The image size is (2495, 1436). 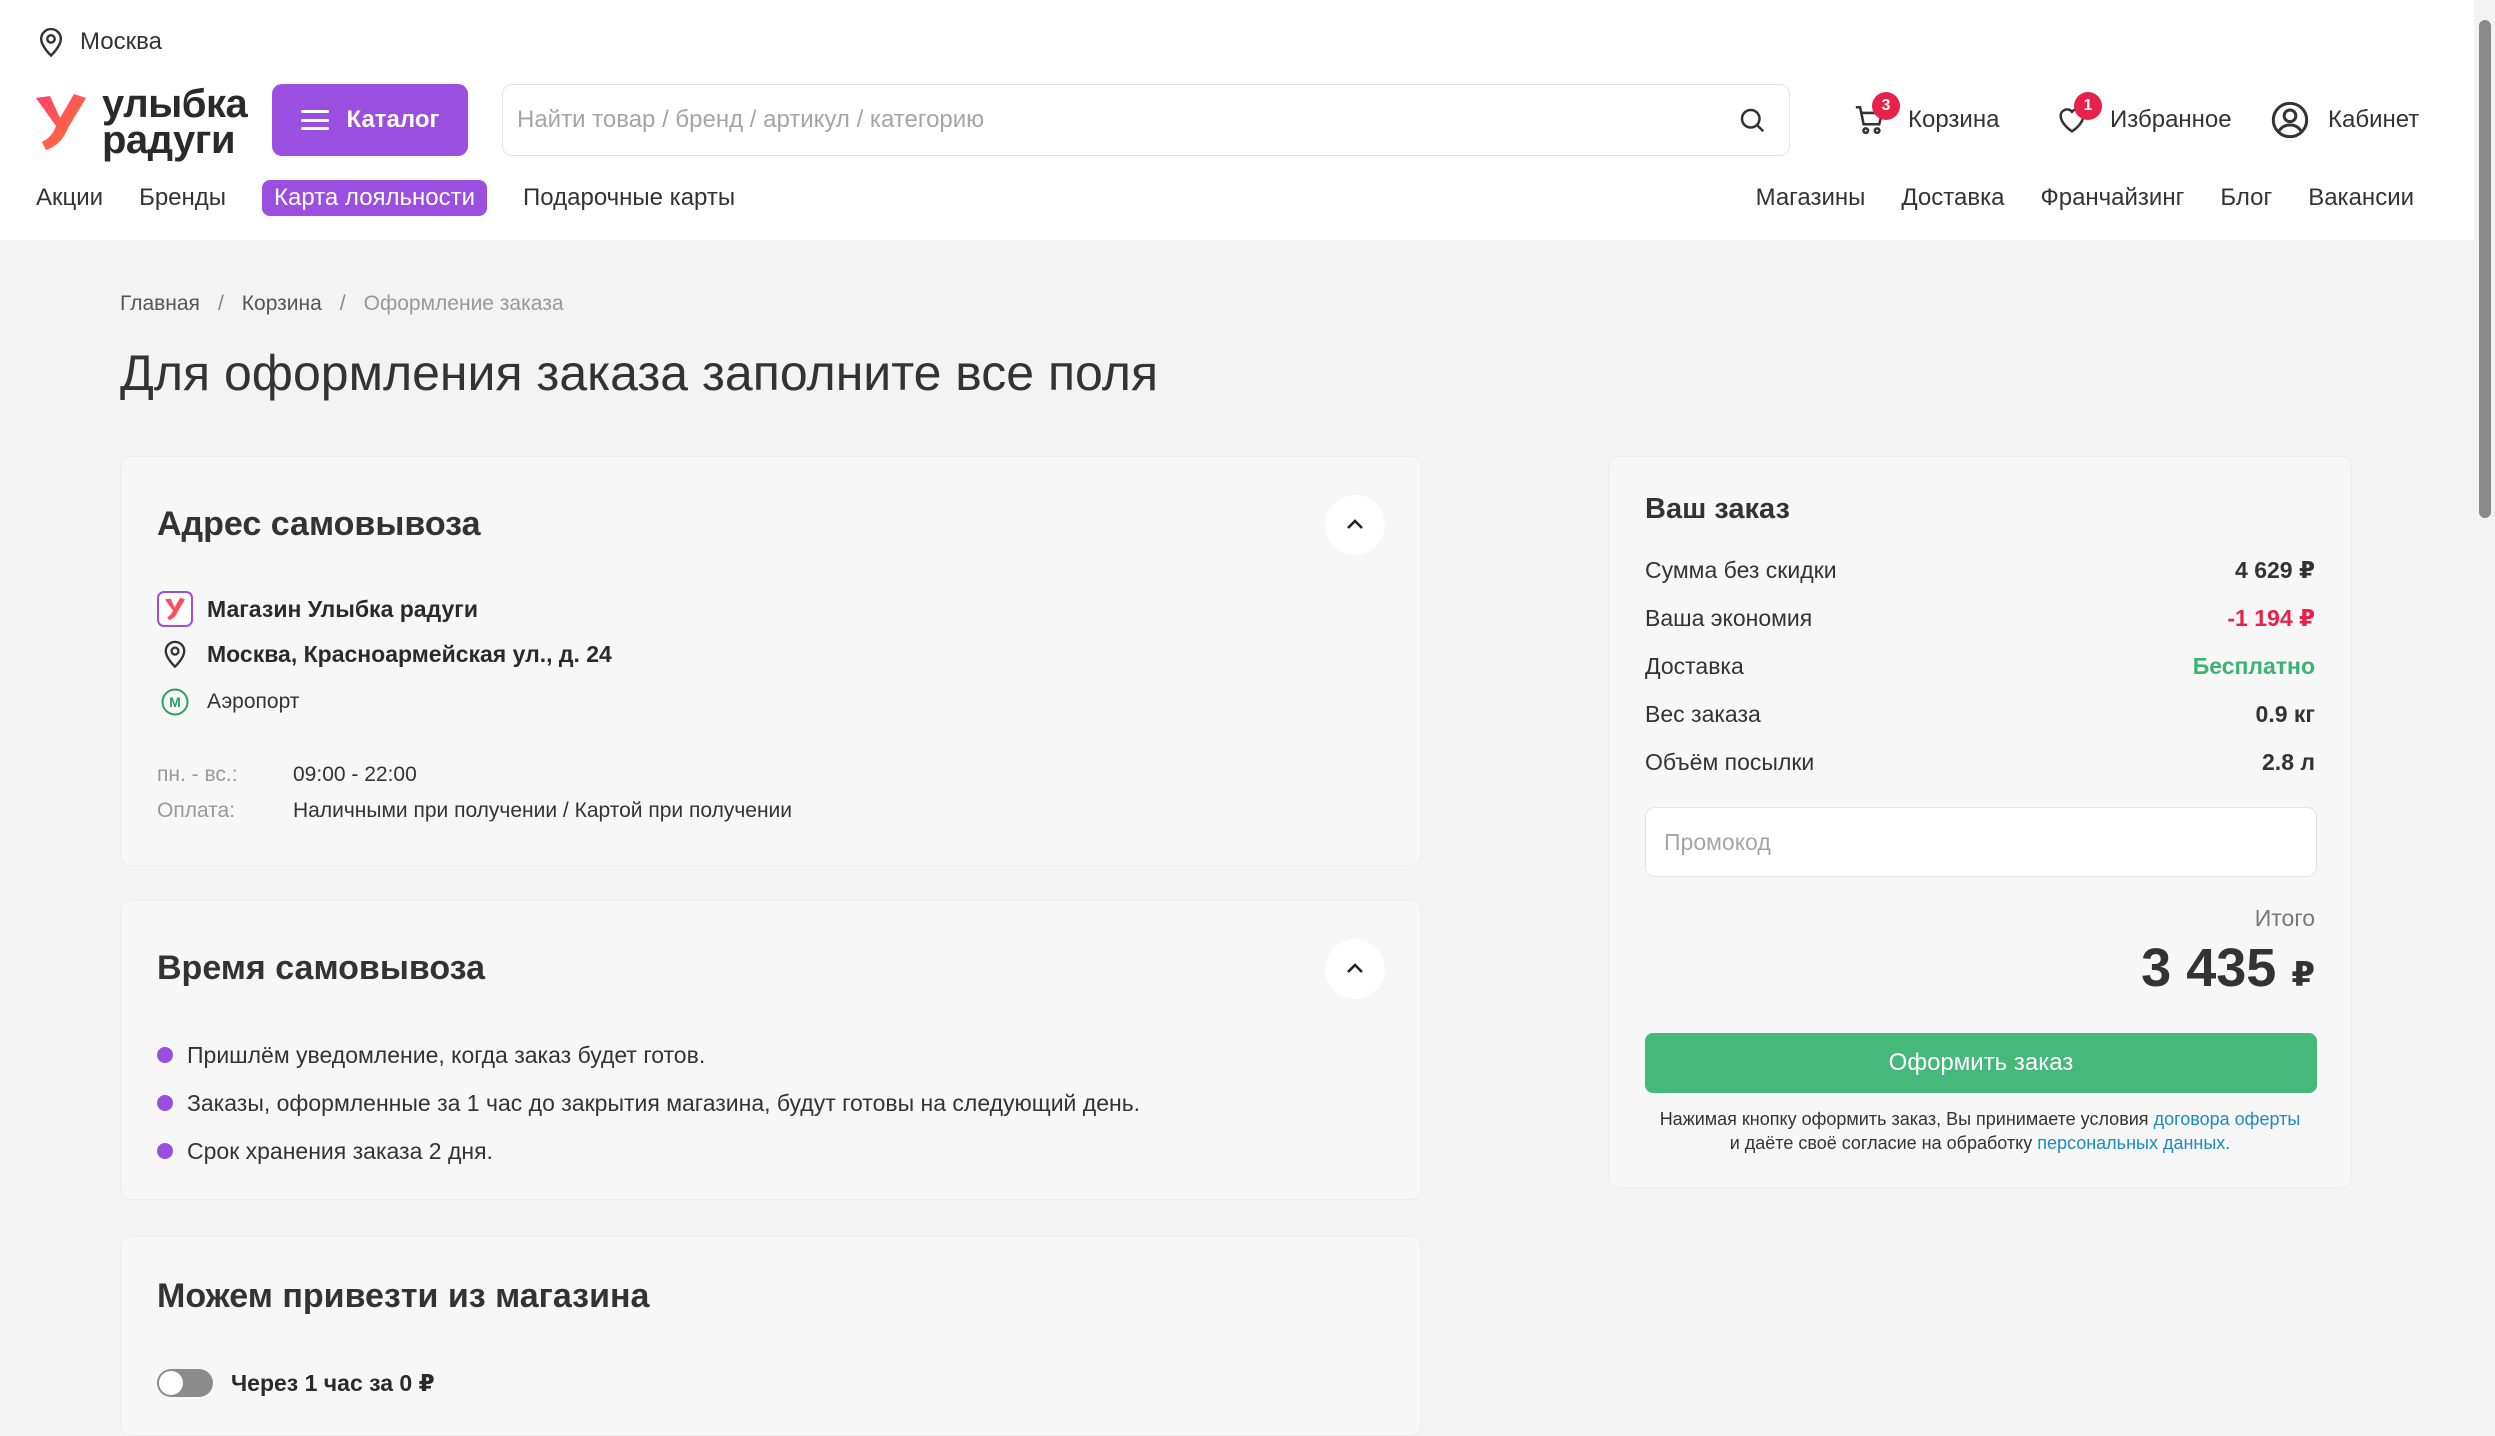 I want to click on favorites-link: 1 Избранное, so click(x=2142, y=119).